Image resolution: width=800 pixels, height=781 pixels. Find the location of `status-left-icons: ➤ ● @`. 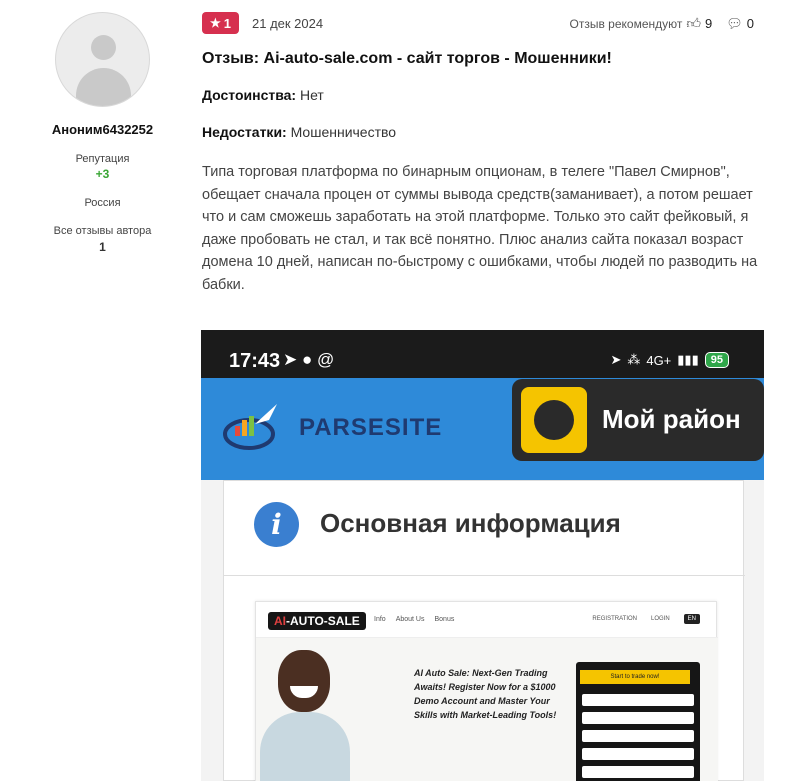

status-left-icons: ➤ ● @ is located at coordinates (309, 359).